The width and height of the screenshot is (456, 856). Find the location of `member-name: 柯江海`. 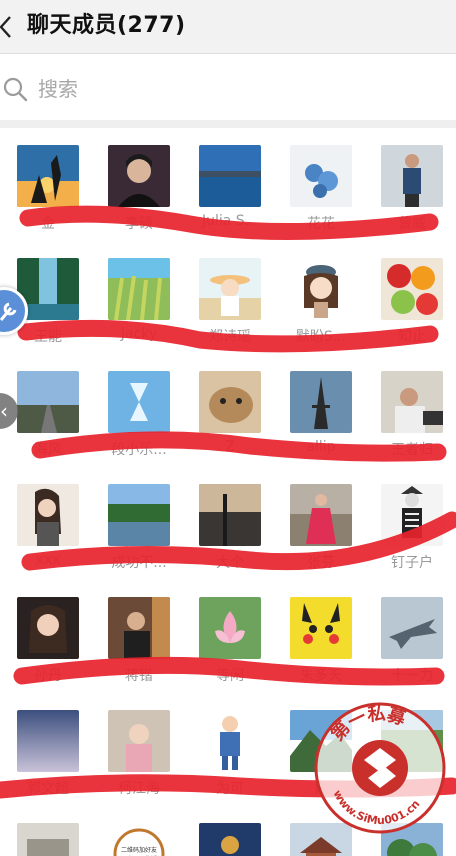

member-name: 柯江海 is located at coordinates (139, 789).